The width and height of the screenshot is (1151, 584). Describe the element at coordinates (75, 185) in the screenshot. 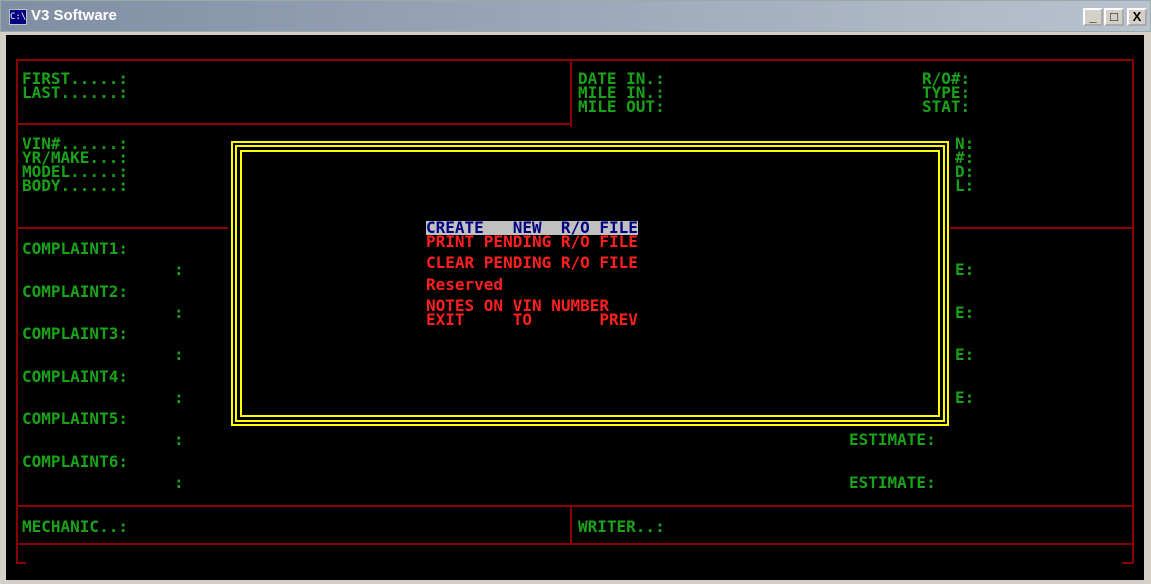

I see `body-label: BODY......:` at that location.